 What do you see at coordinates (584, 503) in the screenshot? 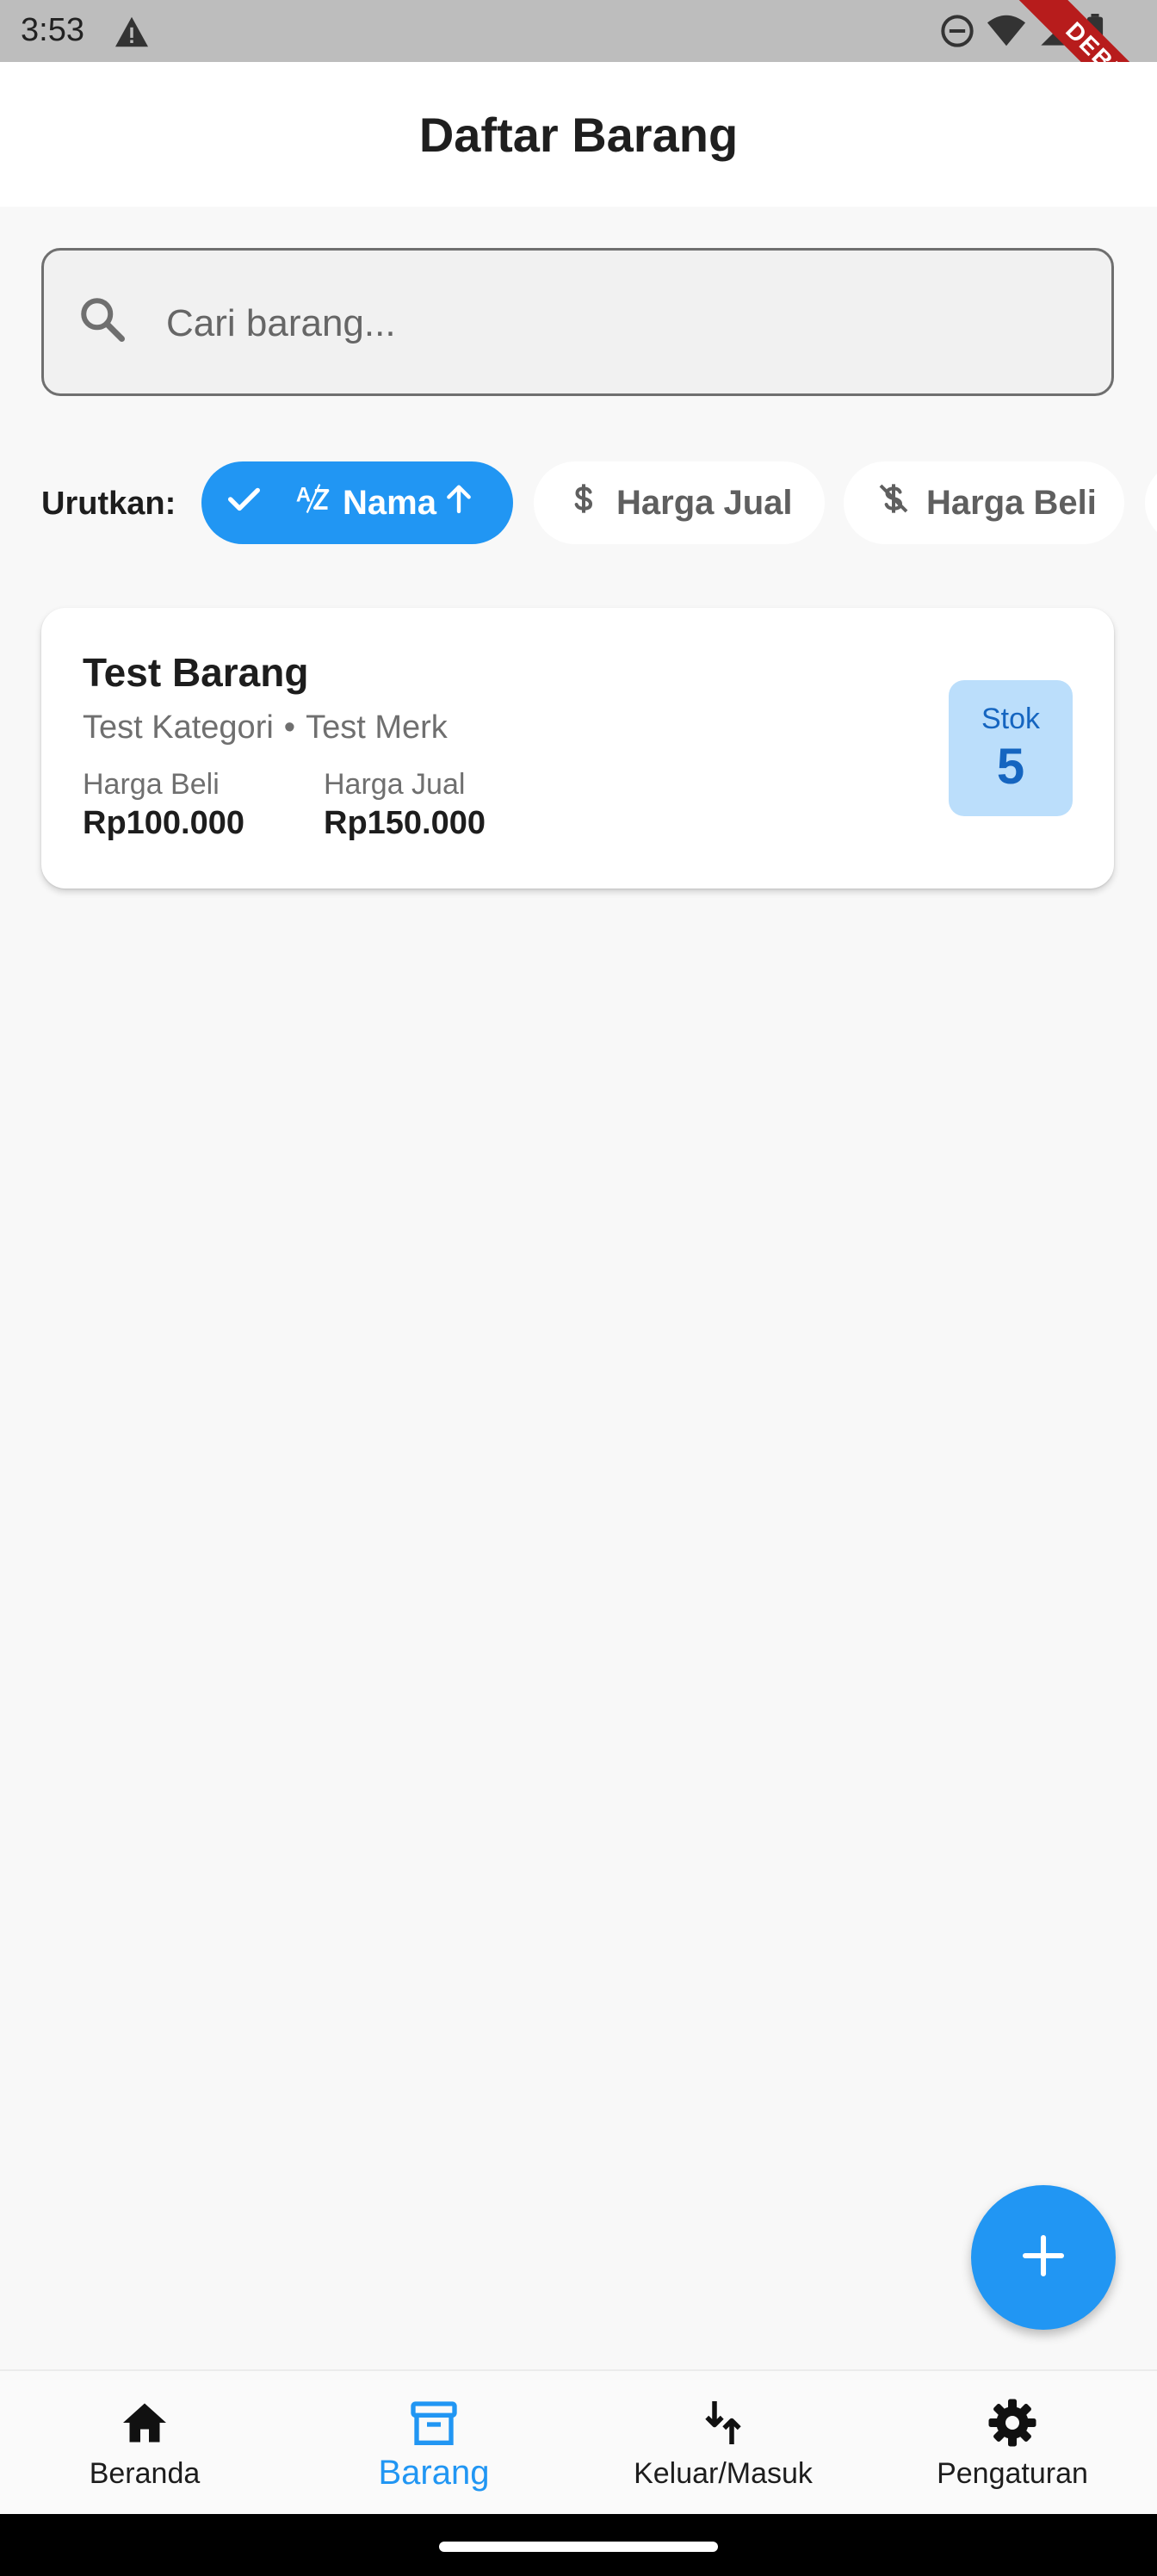
I see `dollar-icon` at bounding box center [584, 503].